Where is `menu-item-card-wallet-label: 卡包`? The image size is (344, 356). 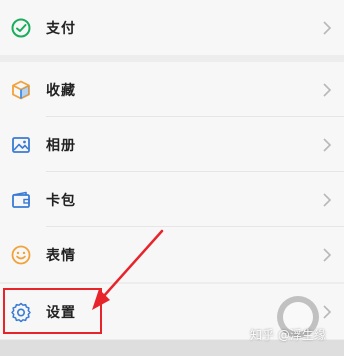 menu-item-card-wallet-label: 卡包 is located at coordinates (61, 200).